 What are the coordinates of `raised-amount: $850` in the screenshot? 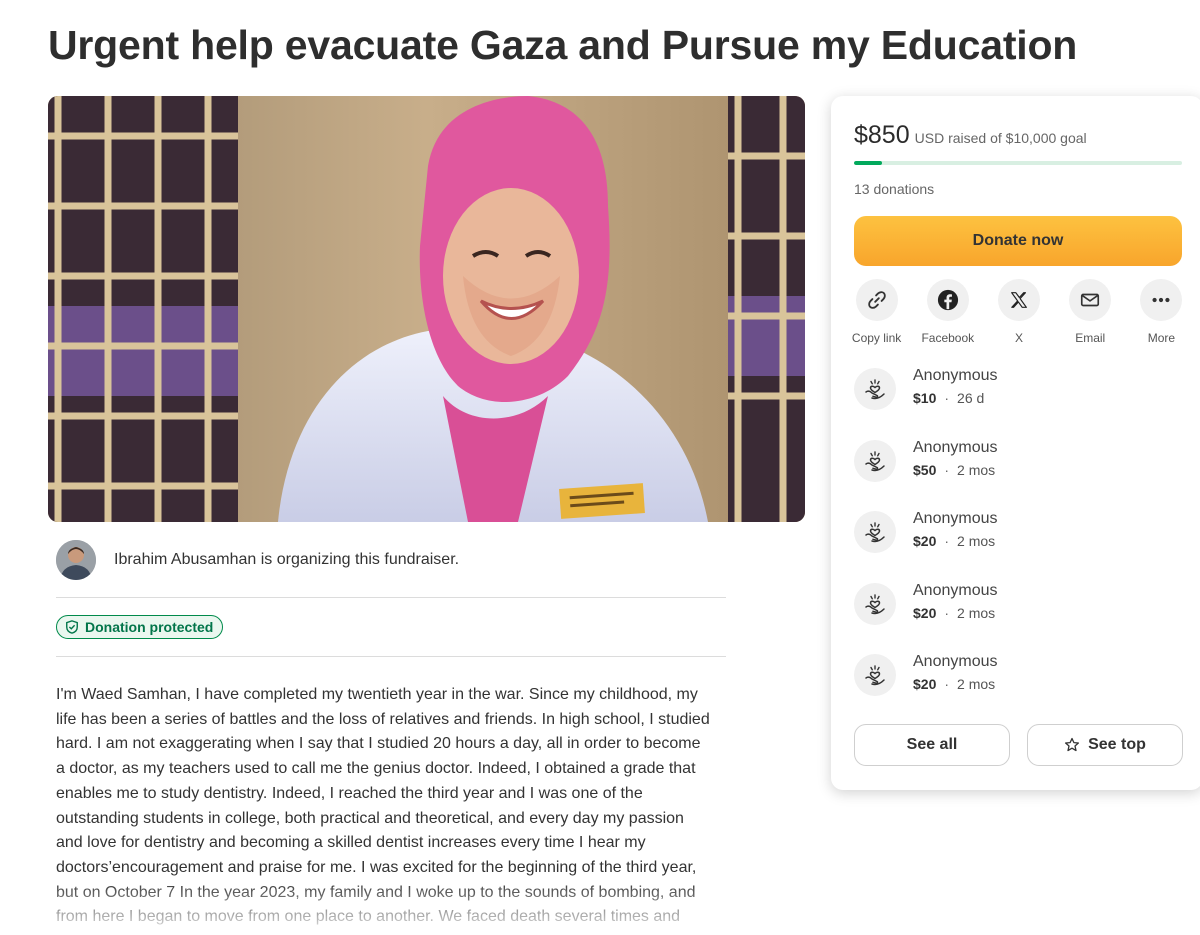 It's located at (882, 135).